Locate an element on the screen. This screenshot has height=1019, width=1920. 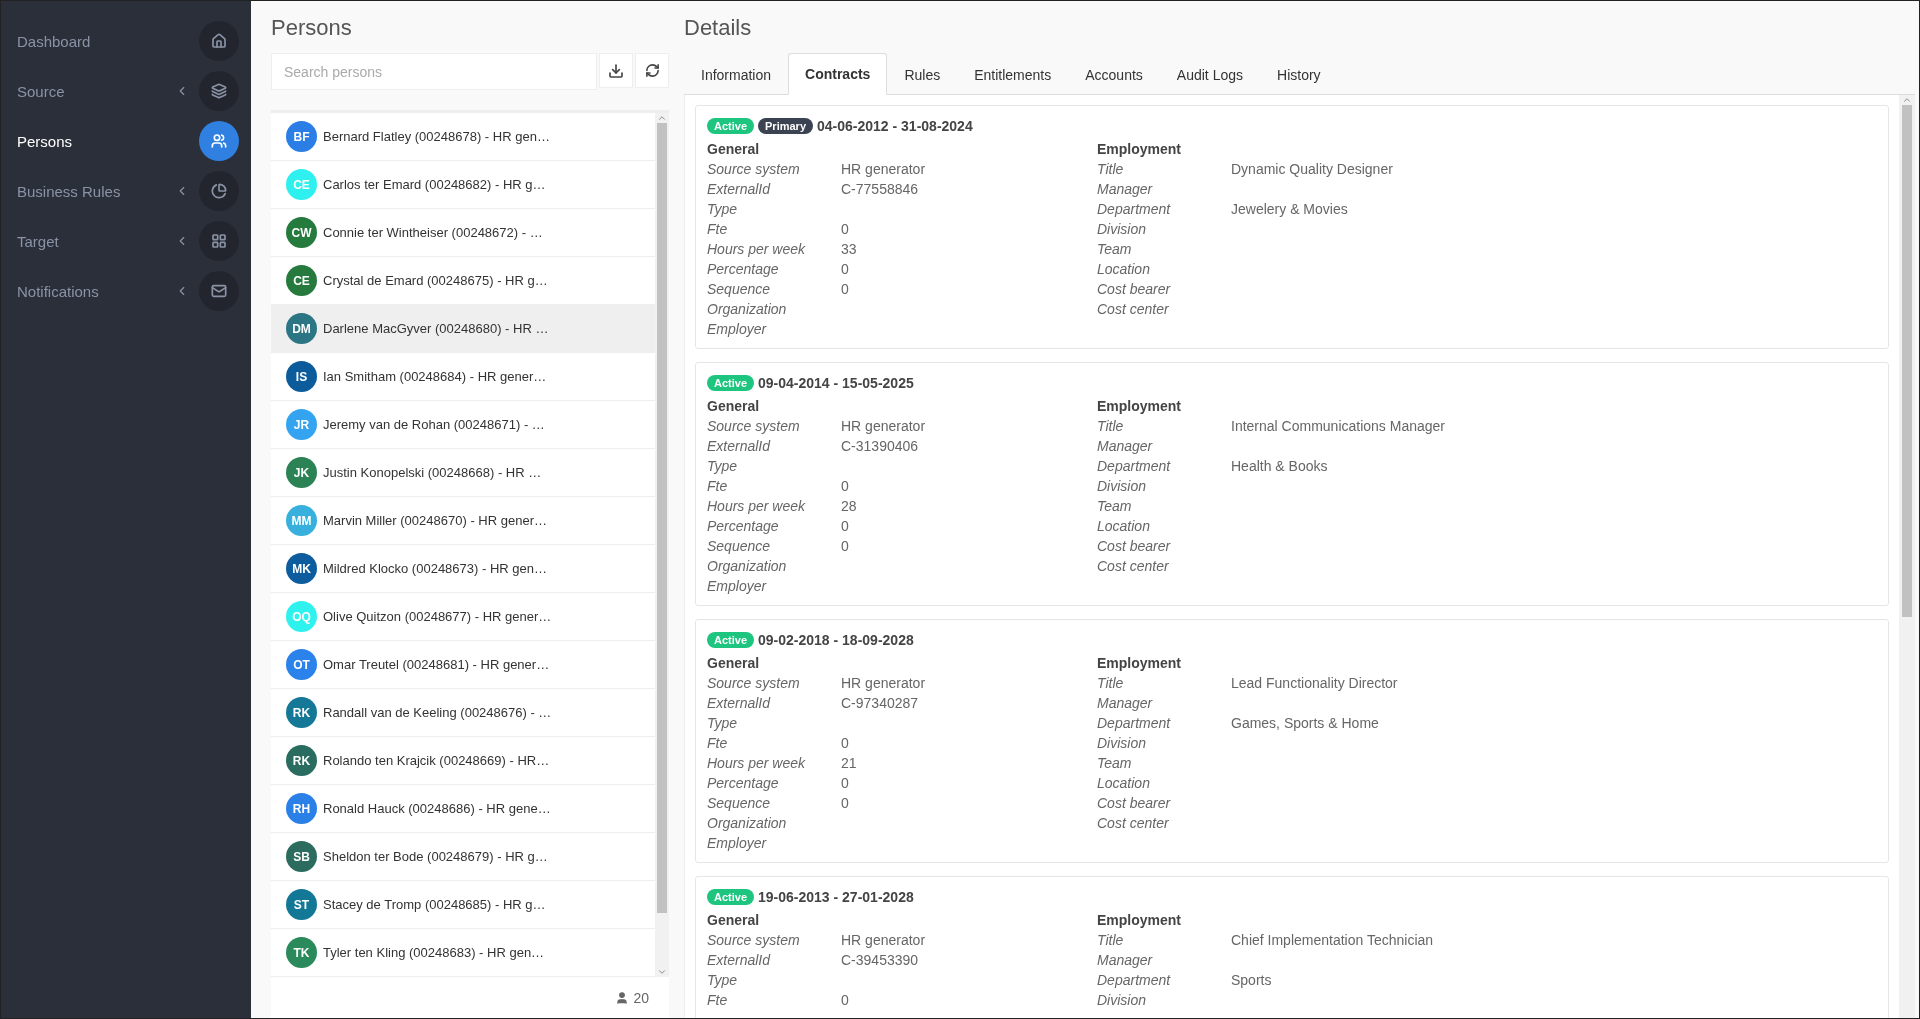
tab: Audit Logs is located at coordinates (1209, 74).